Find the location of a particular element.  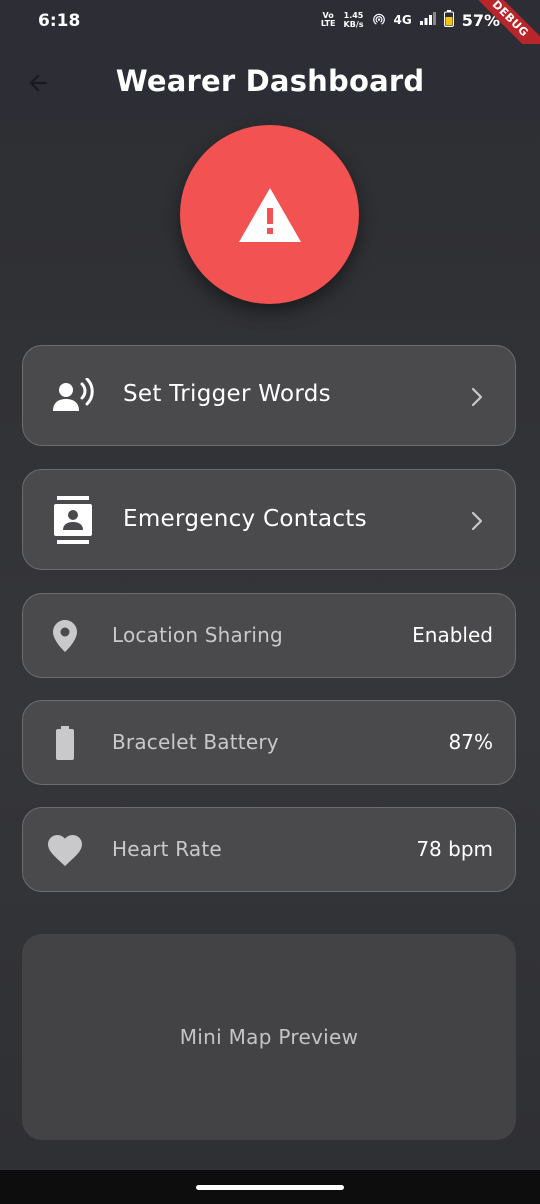

menu-item-label: Emergency Contacts is located at coordinates (245, 519).